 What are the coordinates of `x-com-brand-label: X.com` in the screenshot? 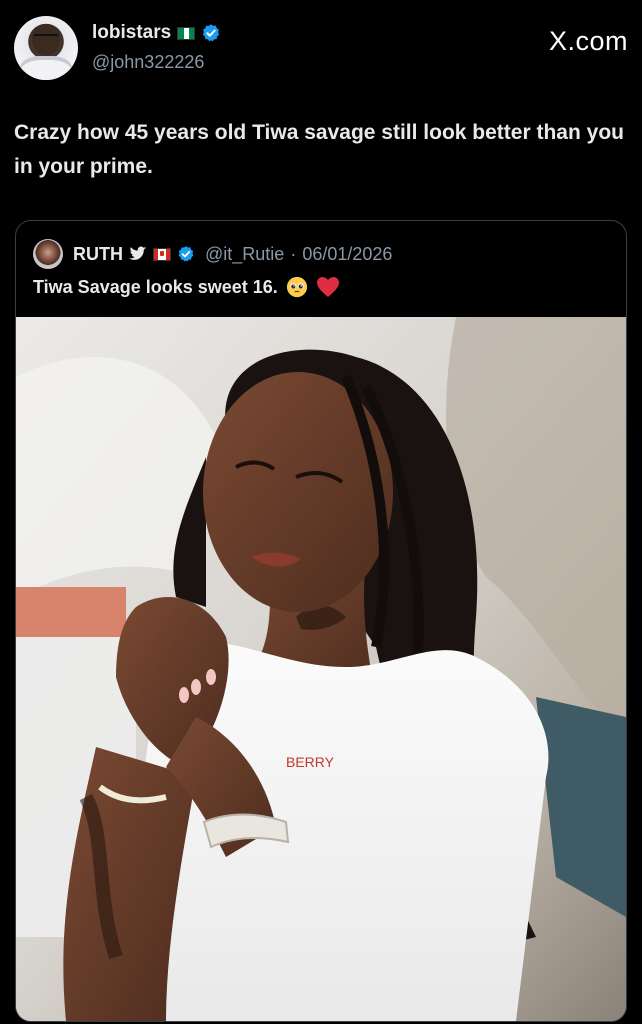 It's located at (588, 41).